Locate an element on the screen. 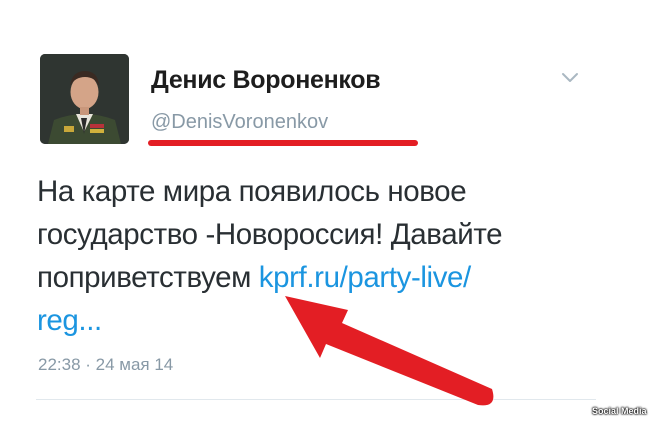 The height and width of the screenshot is (423, 650). watermark: Social Media is located at coordinates (619, 411).